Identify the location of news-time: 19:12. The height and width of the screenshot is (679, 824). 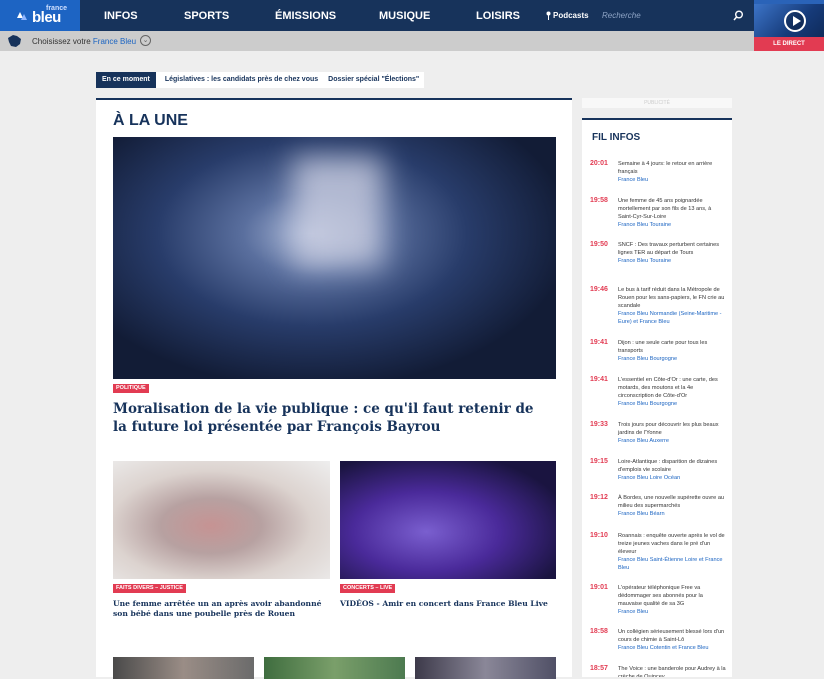
(599, 497).